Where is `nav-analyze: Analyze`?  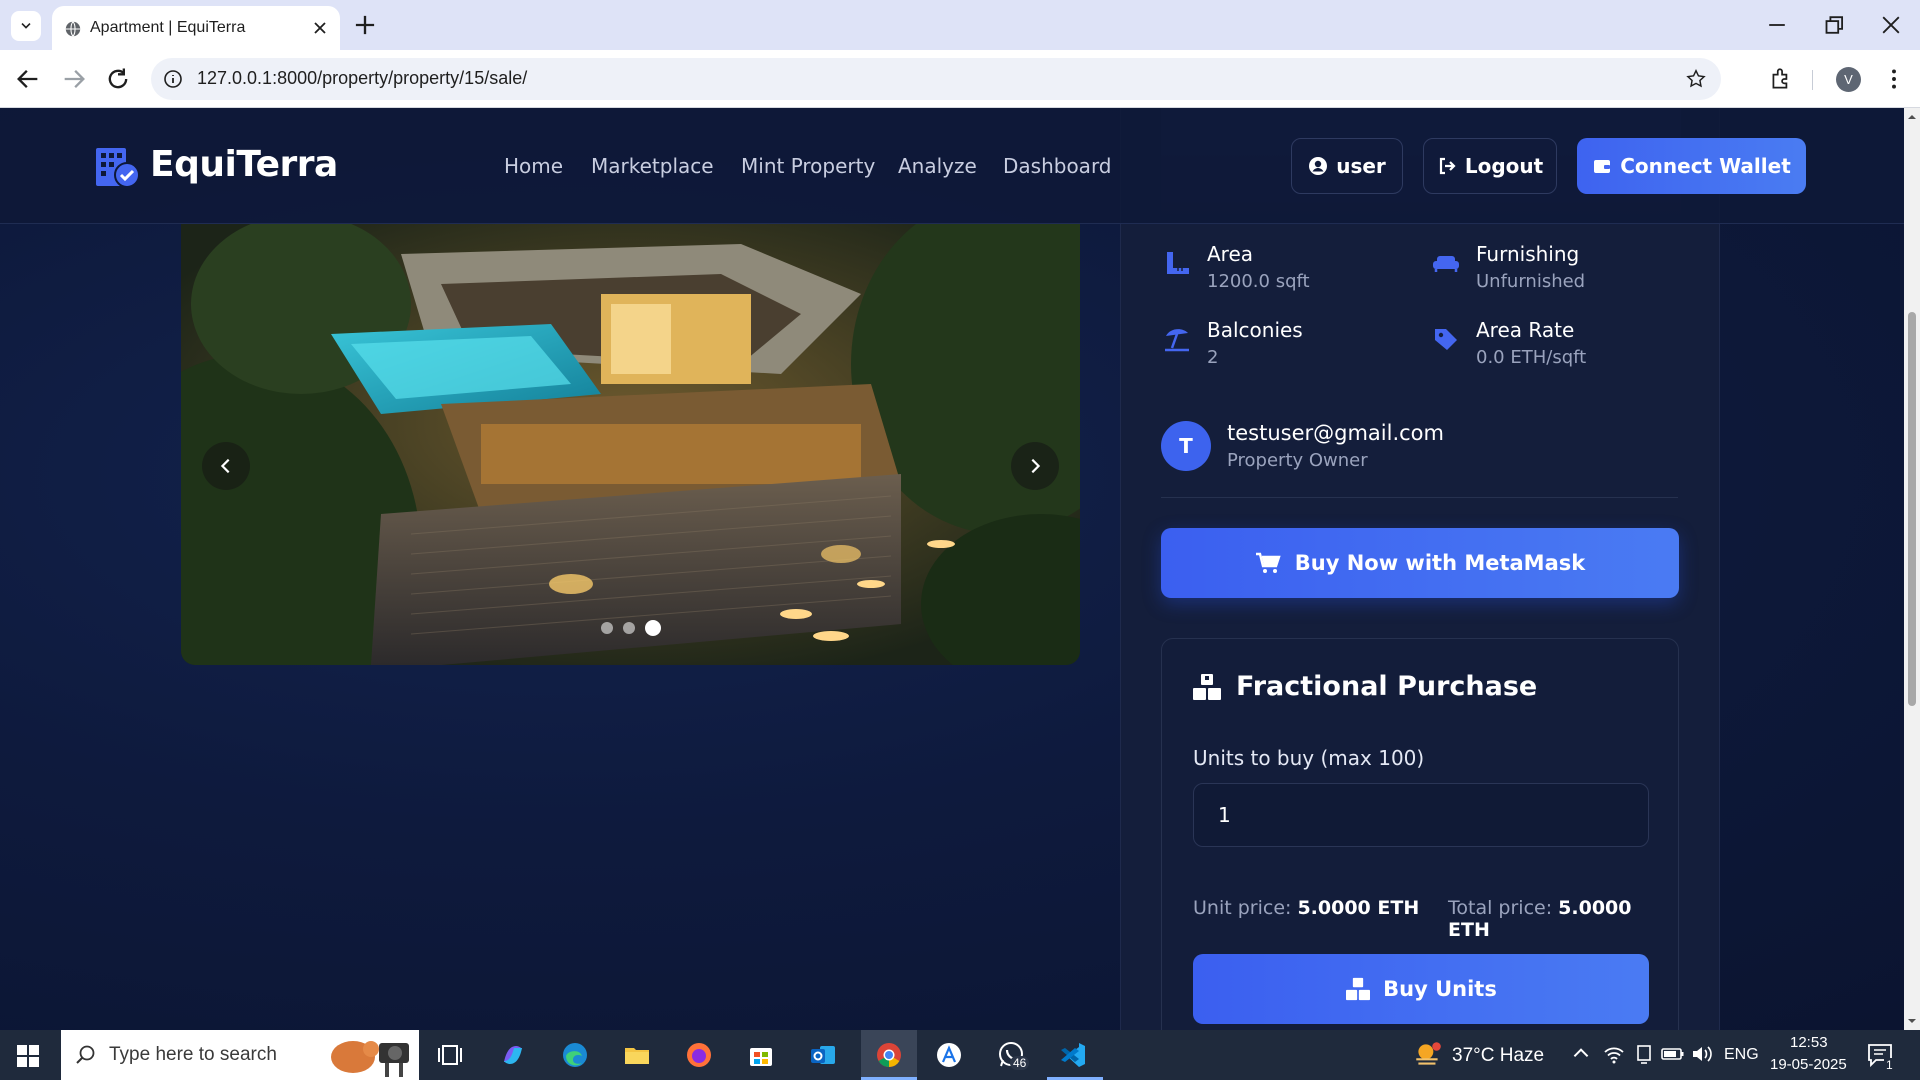
nav-analyze: Analyze is located at coordinates (937, 166).